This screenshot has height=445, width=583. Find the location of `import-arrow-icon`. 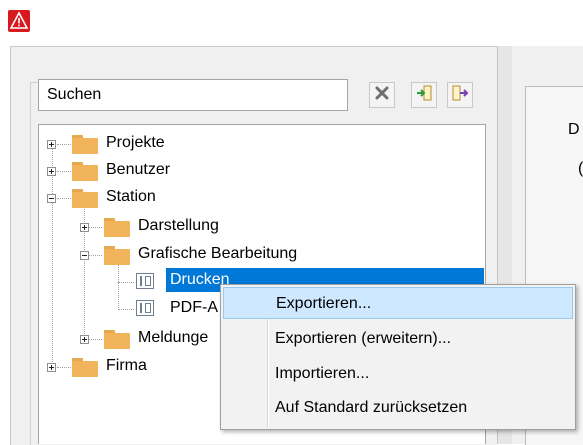

import-arrow-icon is located at coordinates (424, 95).